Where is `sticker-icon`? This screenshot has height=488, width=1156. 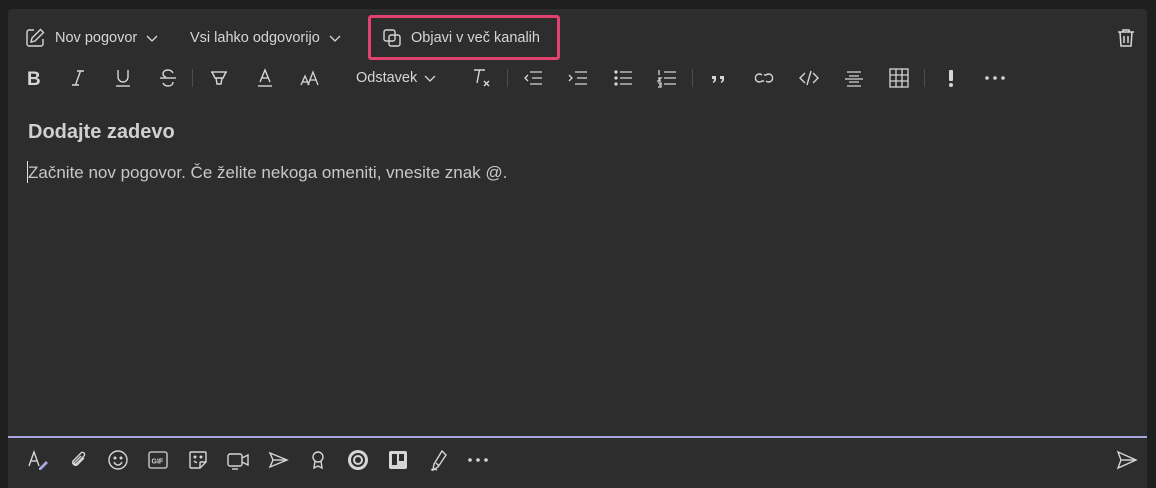 sticker-icon is located at coordinates (198, 460).